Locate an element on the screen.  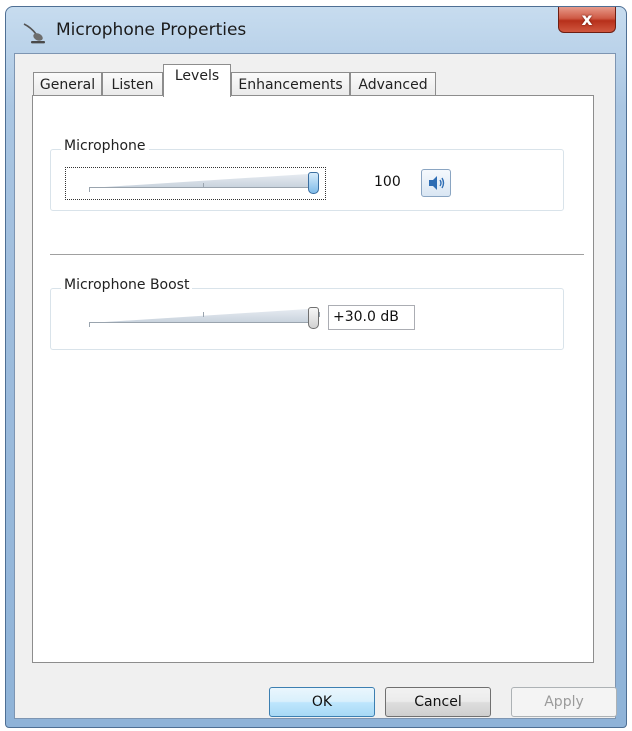
microphone-level-value: 100 is located at coordinates (387, 182).